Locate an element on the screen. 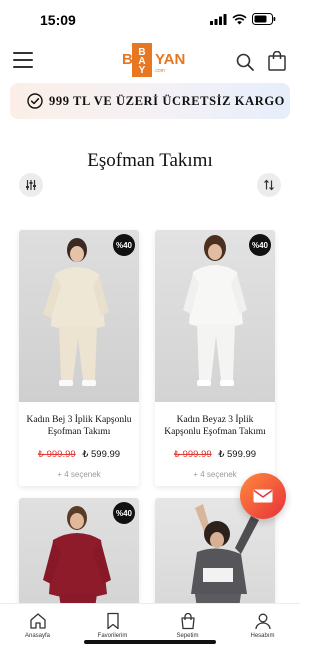  page-title: Eşofman Takımı is located at coordinates (150, 160).